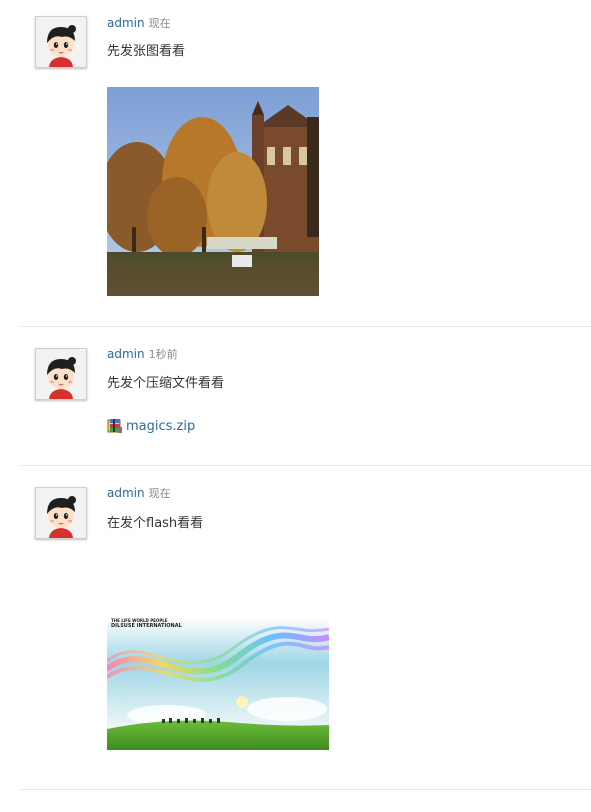  What do you see at coordinates (146, 51) in the screenshot?
I see `post-text: 先发张图看看` at bounding box center [146, 51].